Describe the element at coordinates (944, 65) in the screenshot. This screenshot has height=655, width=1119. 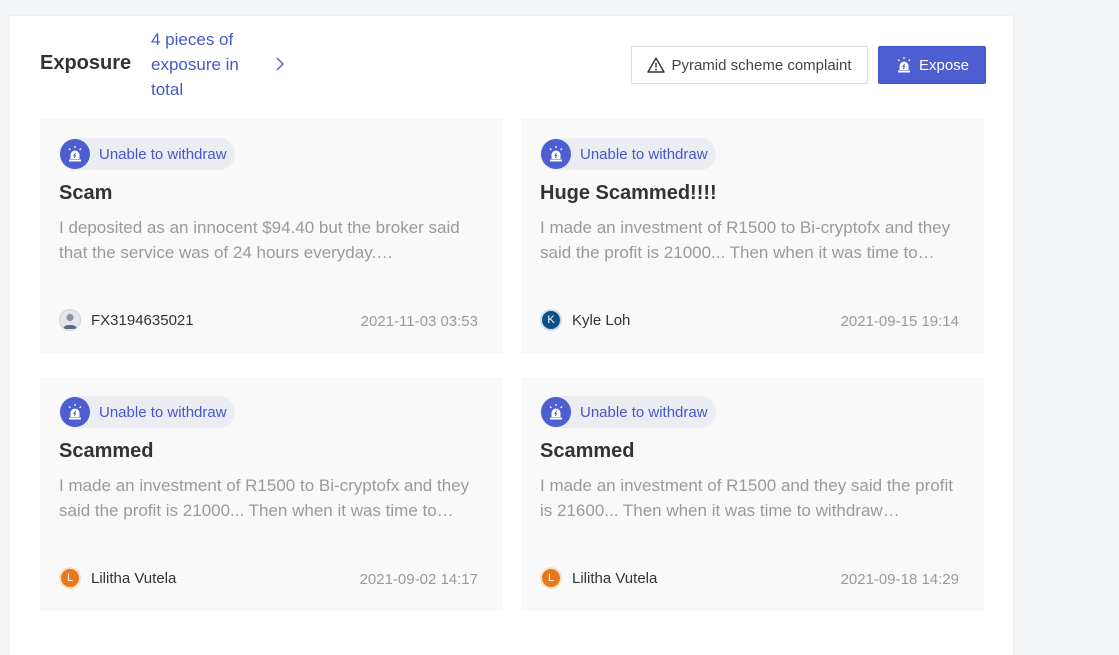
I see `expose-button-label: Expose` at that location.